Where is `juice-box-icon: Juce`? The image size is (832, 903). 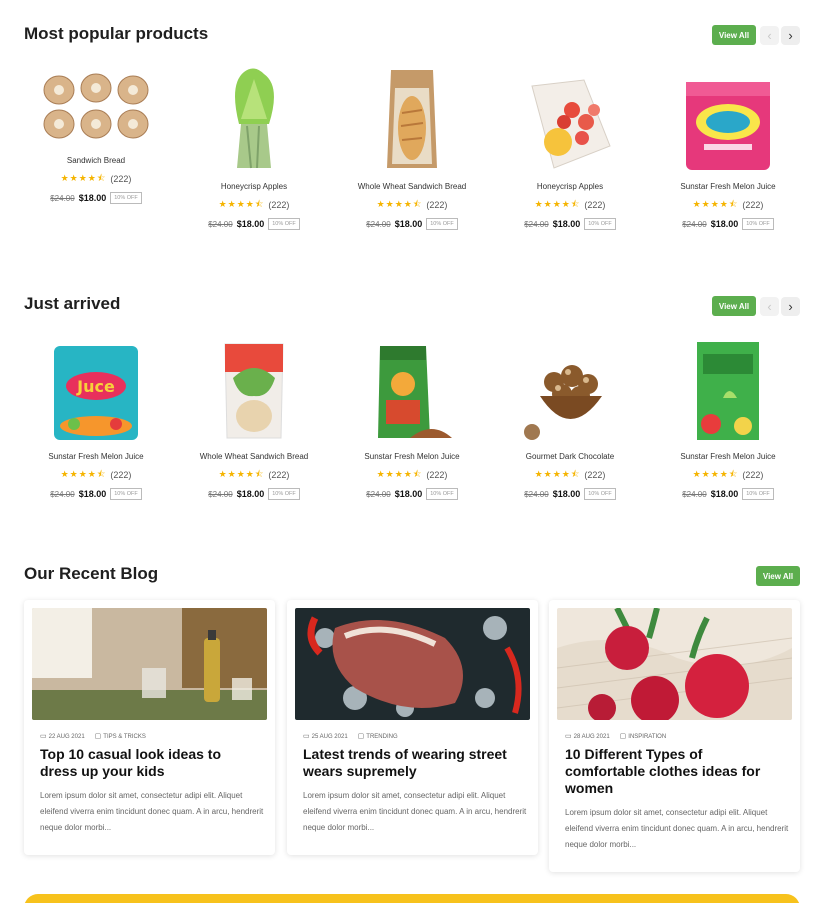
juice-box-icon: Juce is located at coordinates (96, 387).